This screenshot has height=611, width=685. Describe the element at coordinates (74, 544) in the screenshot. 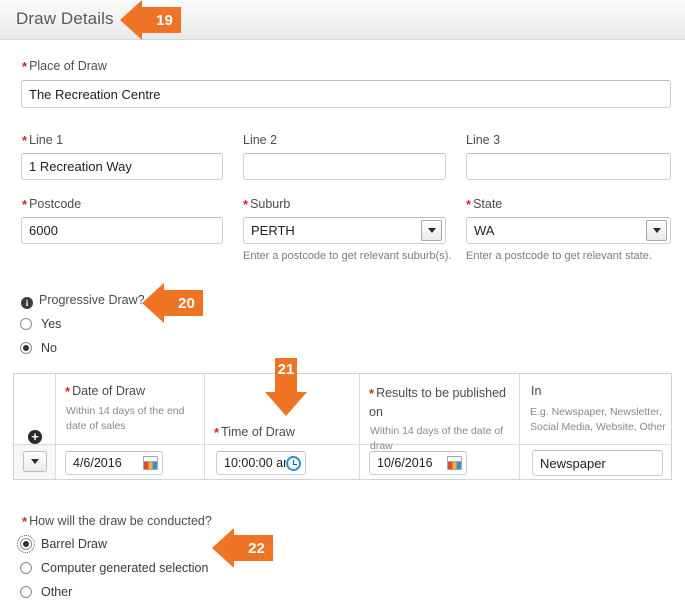

I see `draw-conducted-option-barrel-draw-label: Barrel Draw` at that location.